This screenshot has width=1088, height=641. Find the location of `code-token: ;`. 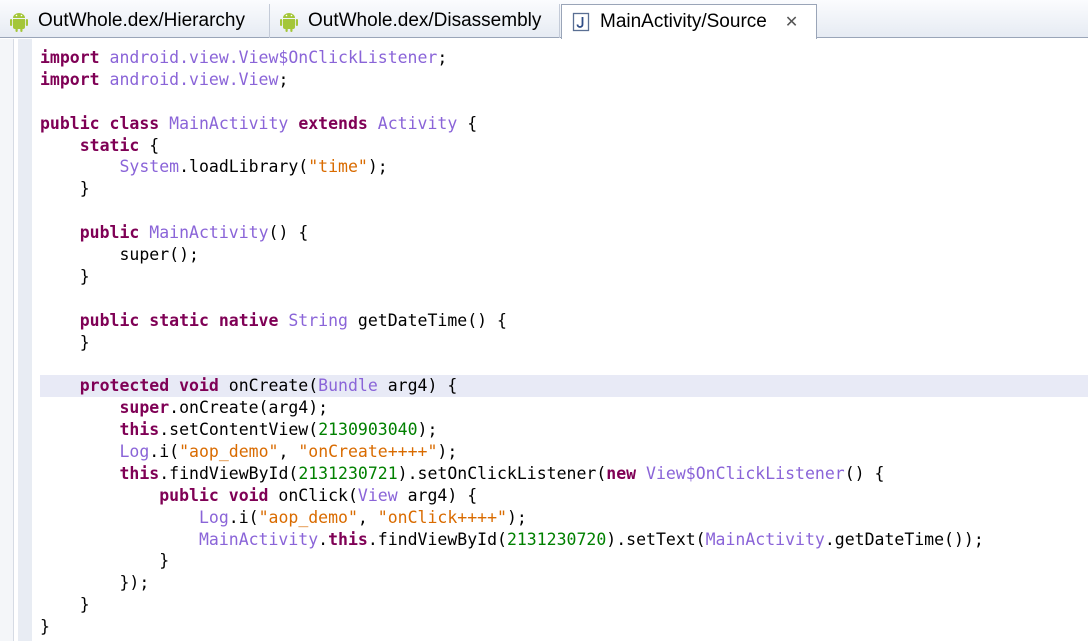

code-token: ; is located at coordinates (283, 79).